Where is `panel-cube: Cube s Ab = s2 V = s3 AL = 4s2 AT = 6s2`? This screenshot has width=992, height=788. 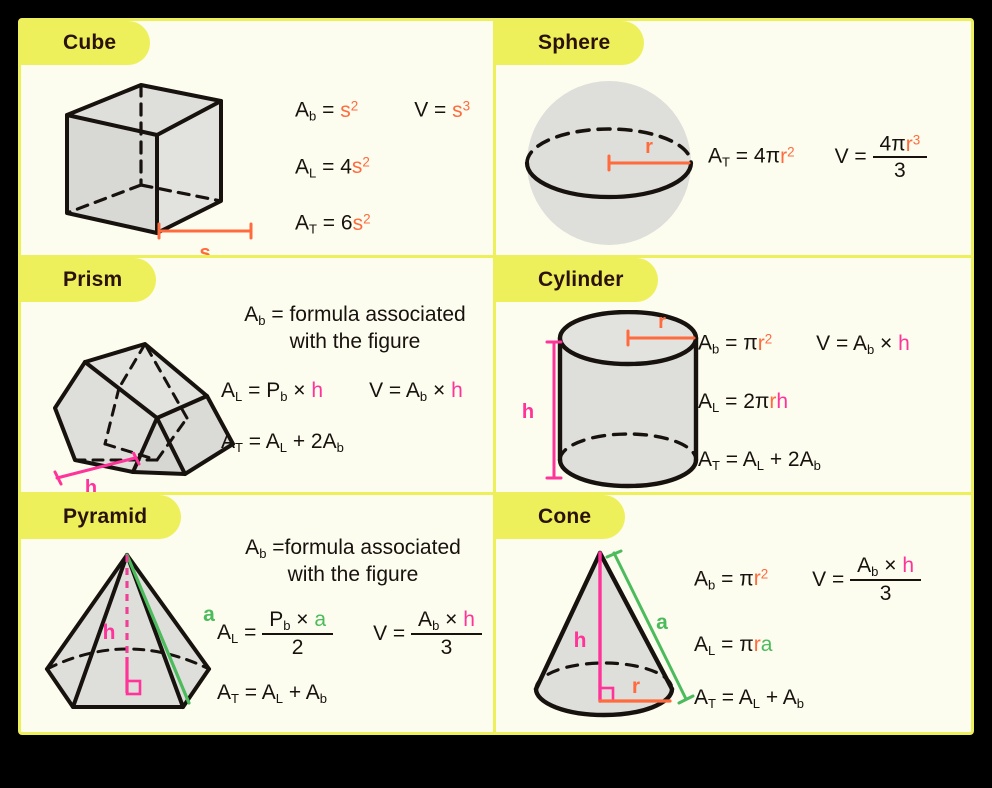
panel-cube: Cube s Ab = s2 V = s3 AL = 4s2 AT = 6s2 is located at coordinates (258, 139).